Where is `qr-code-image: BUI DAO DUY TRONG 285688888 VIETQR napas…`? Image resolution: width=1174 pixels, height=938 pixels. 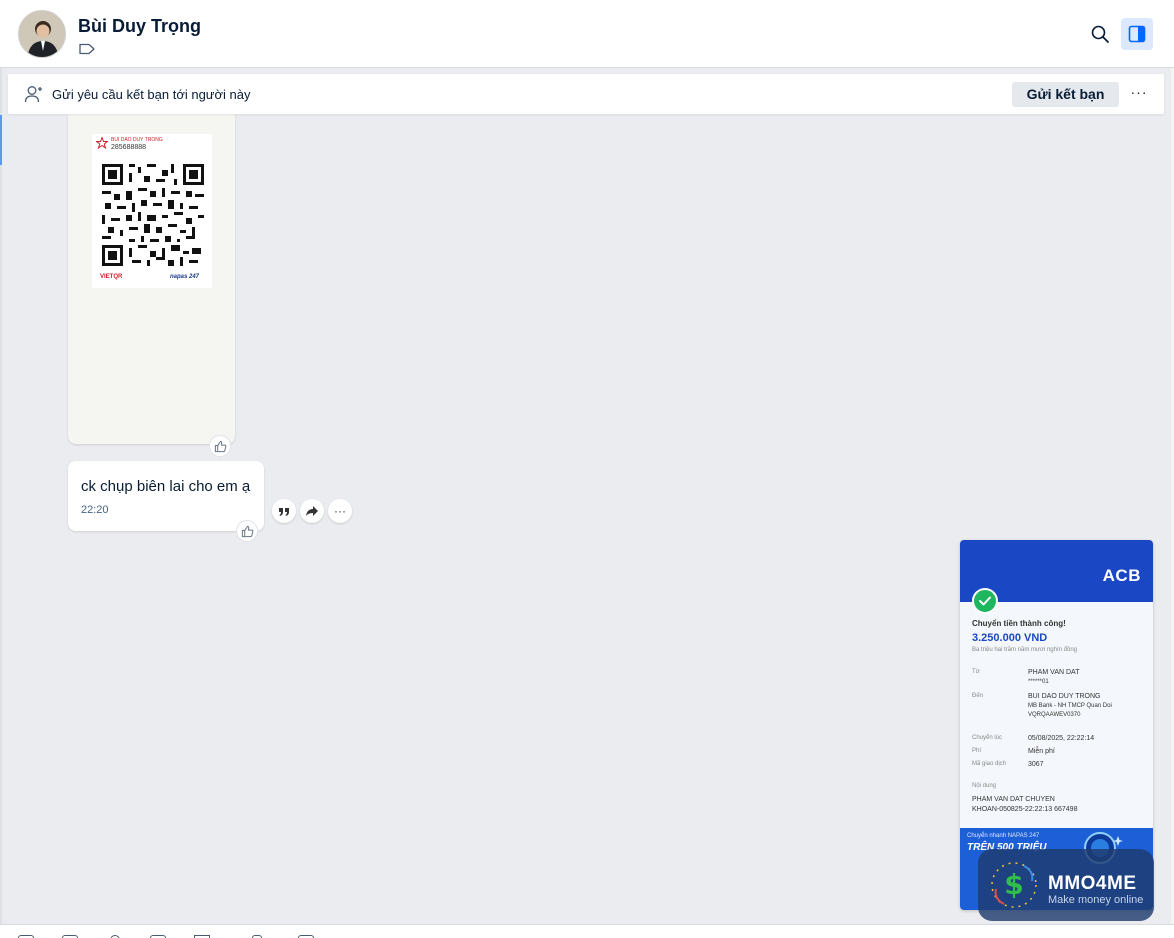 qr-code-image: BUI DAO DUY TRONG 285688888 VIETQR napas… is located at coordinates (152, 211).